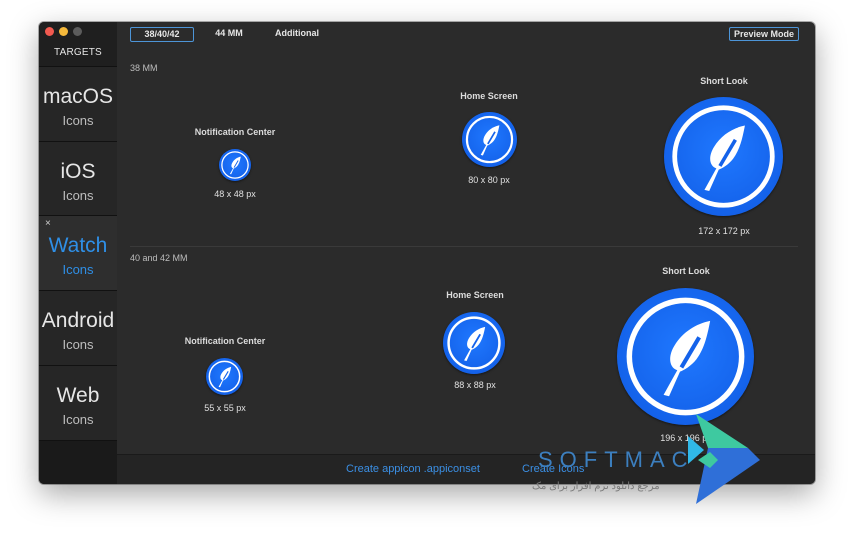 The height and width of the screenshot is (540, 854). I want to click on sidebar-item-title: iOS, so click(78, 171).